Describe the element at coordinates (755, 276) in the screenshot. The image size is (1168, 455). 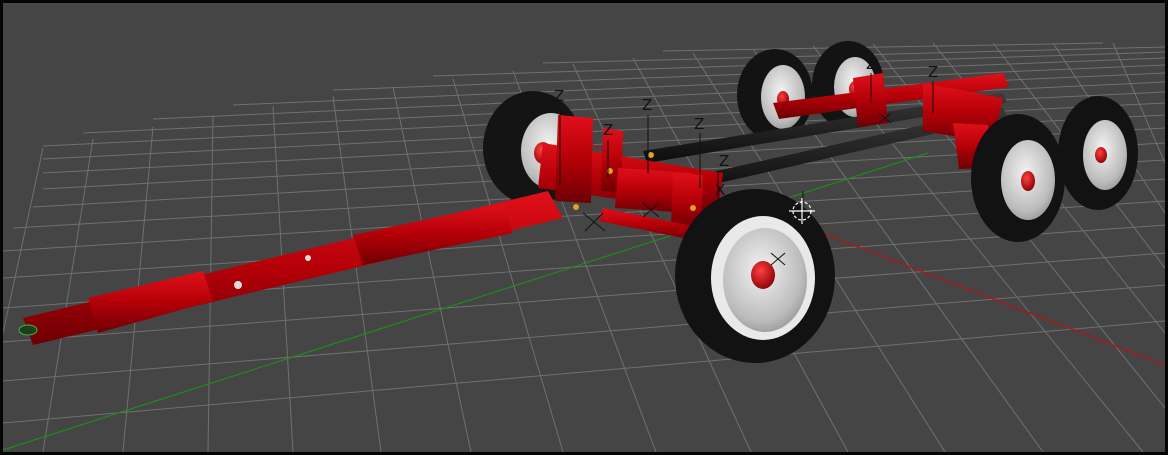
I see `front-right-wheel` at that location.